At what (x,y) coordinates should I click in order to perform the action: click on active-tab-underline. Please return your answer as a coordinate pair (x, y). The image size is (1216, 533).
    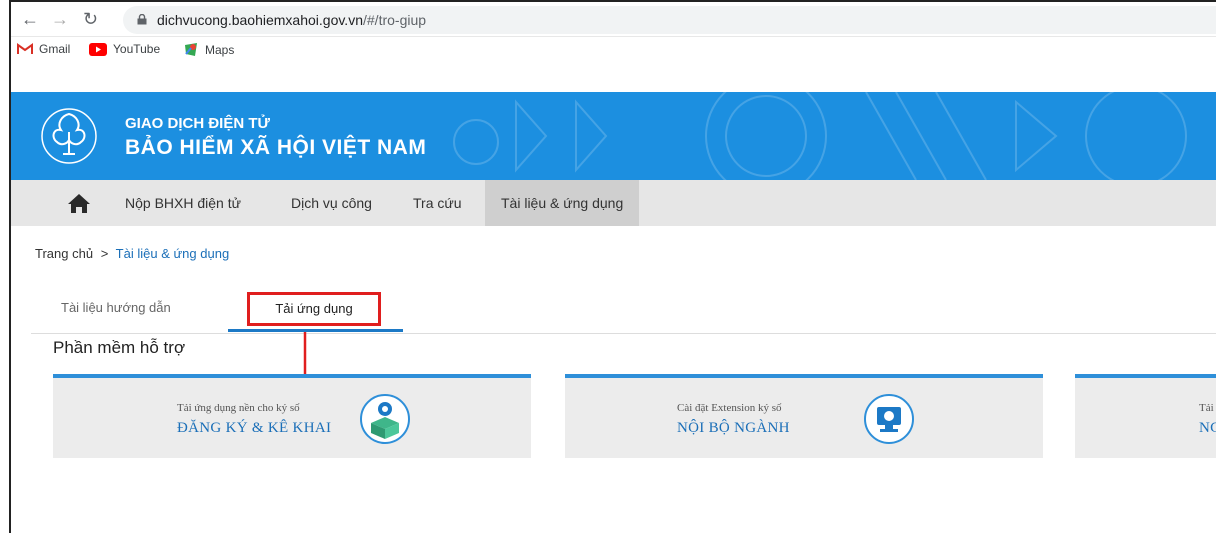
    Looking at the image, I should click on (315, 330).